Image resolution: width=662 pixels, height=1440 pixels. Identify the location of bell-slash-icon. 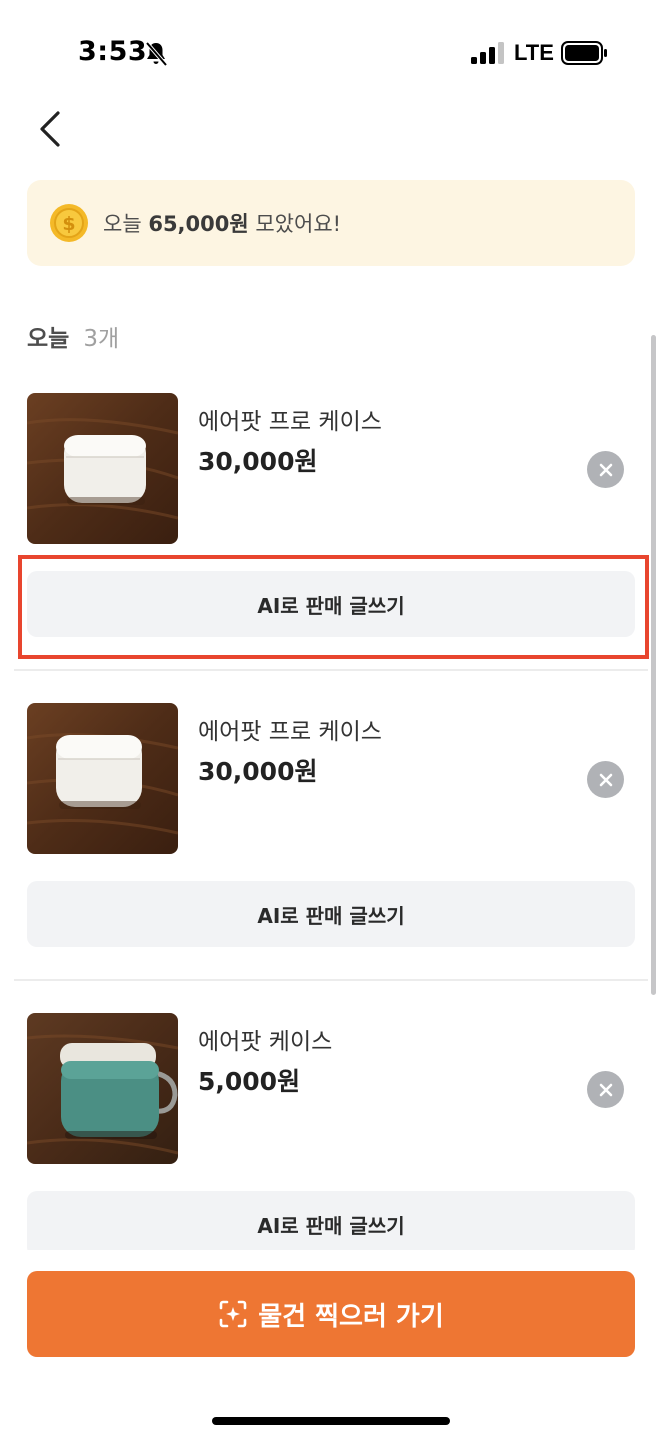
(156, 54).